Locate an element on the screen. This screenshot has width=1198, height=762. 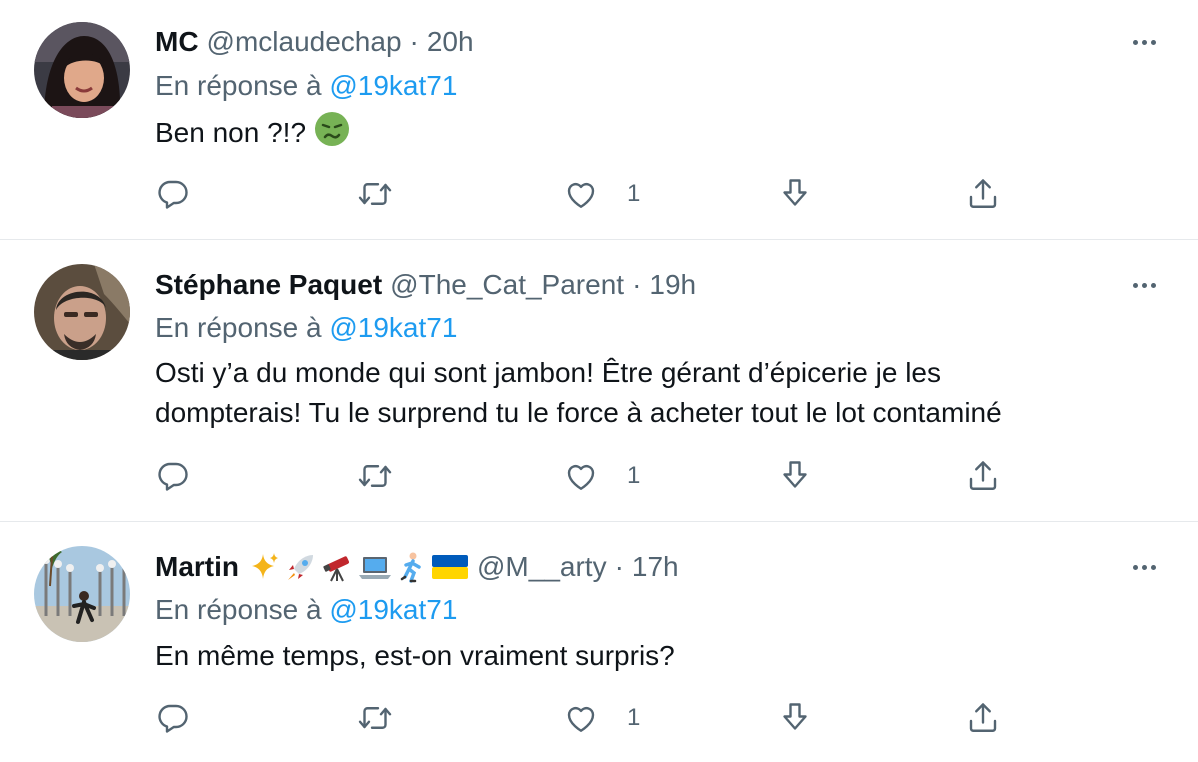
tweet-text: En même temps, est-on vraiment surpris? is located at coordinates (415, 656).